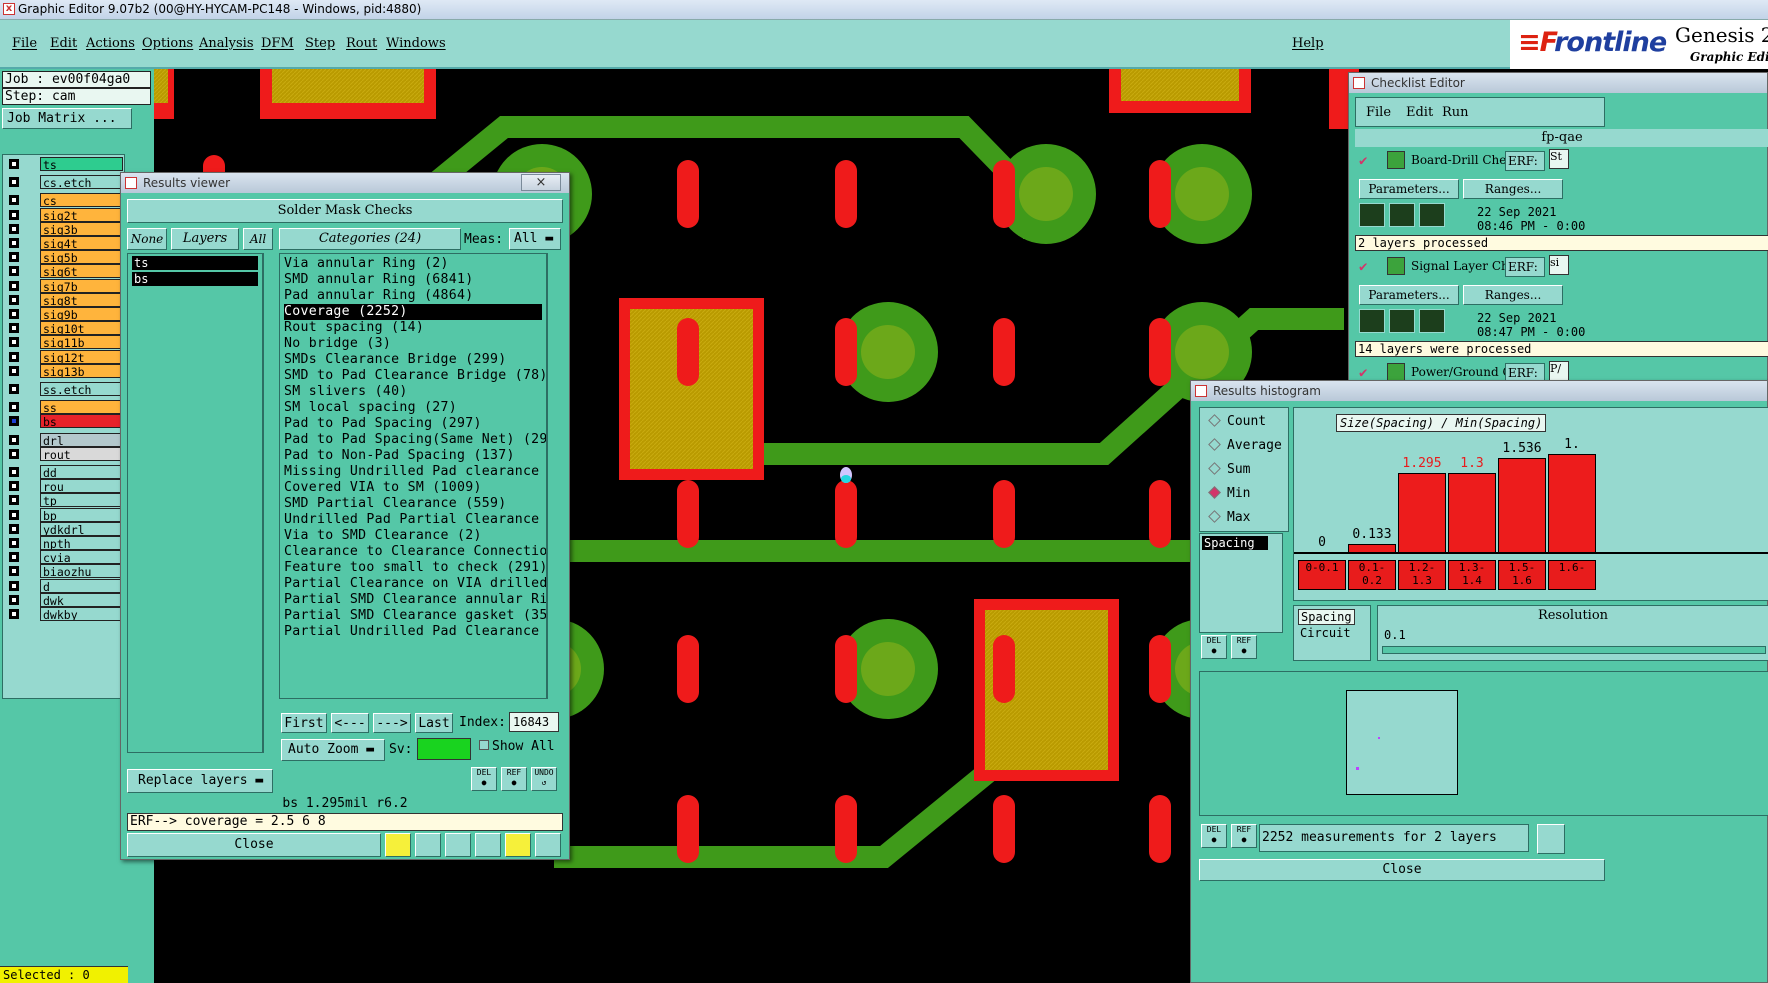  I want to click on category-item: SM local spacing (27), so click(370, 408).